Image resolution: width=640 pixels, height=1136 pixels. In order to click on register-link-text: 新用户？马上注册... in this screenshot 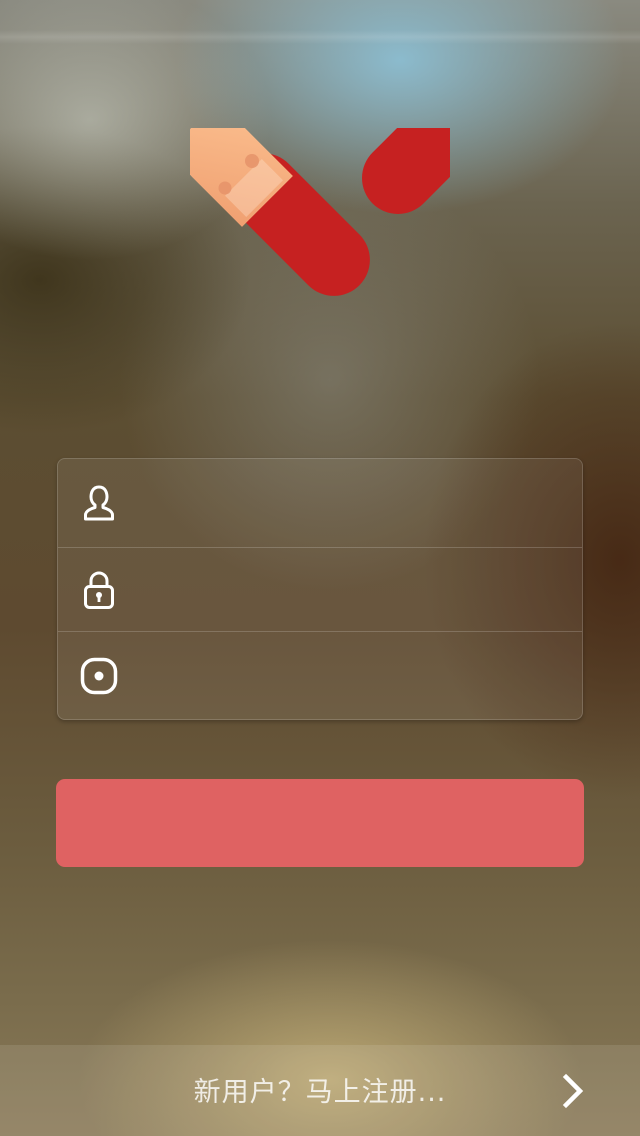, I will do `click(320, 1092)`.